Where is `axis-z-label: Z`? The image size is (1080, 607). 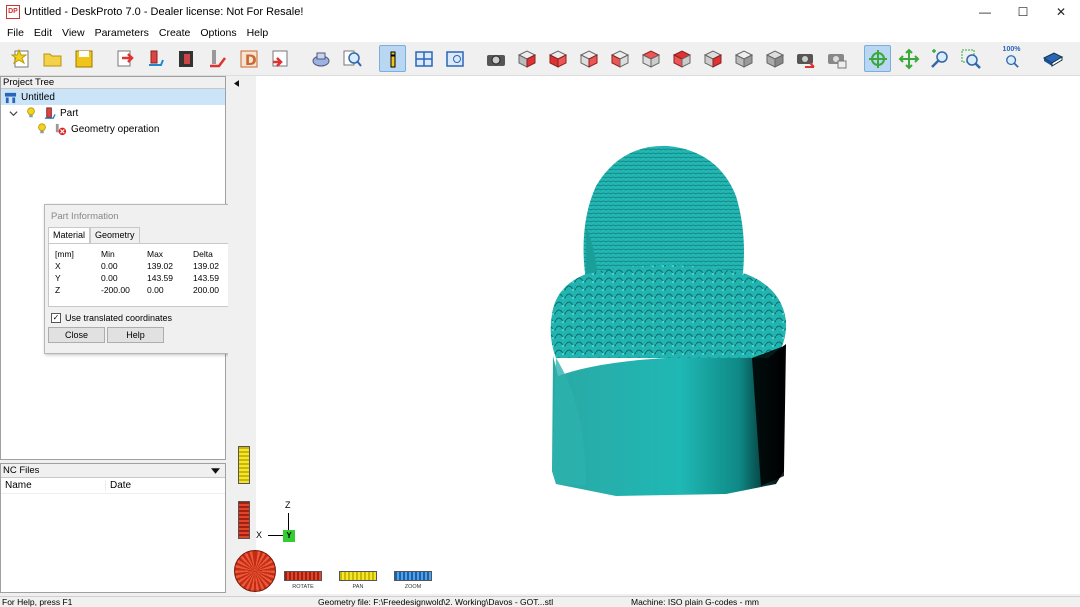
axis-z-label: Z is located at coordinates (288, 505).